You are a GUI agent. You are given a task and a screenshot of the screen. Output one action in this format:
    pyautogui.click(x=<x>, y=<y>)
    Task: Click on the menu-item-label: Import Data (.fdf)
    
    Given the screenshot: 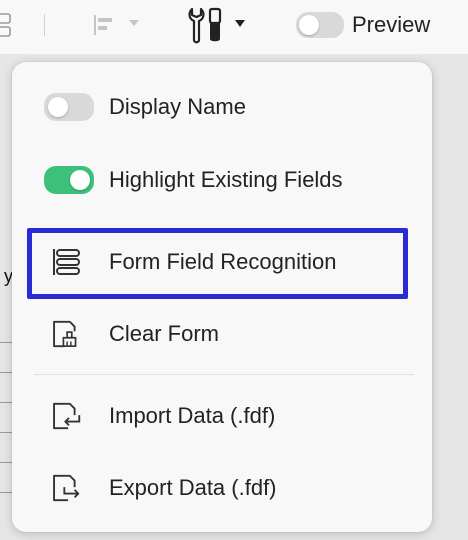 What is the action you would take?
    pyautogui.click(x=192, y=415)
    